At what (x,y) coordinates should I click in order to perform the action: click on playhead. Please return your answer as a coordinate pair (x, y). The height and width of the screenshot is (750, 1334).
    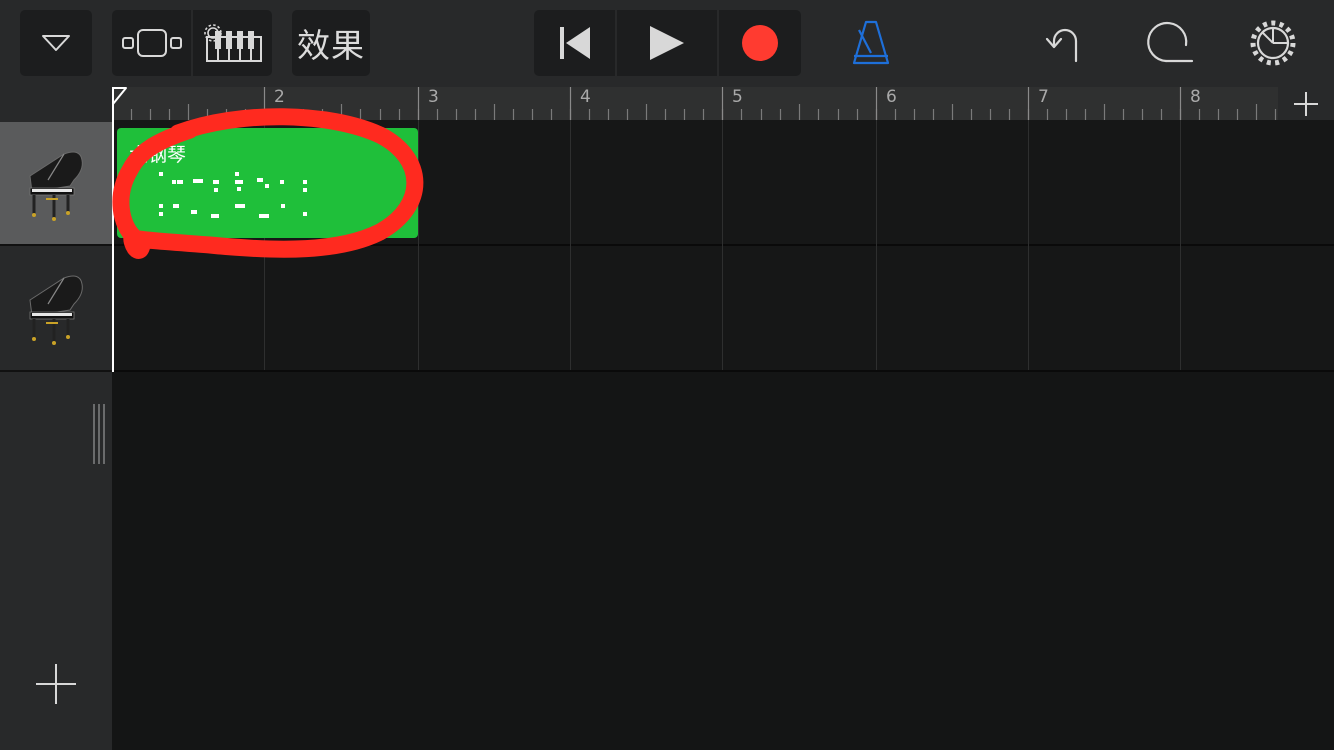
    Looking at the image, I should click on (113, 229).